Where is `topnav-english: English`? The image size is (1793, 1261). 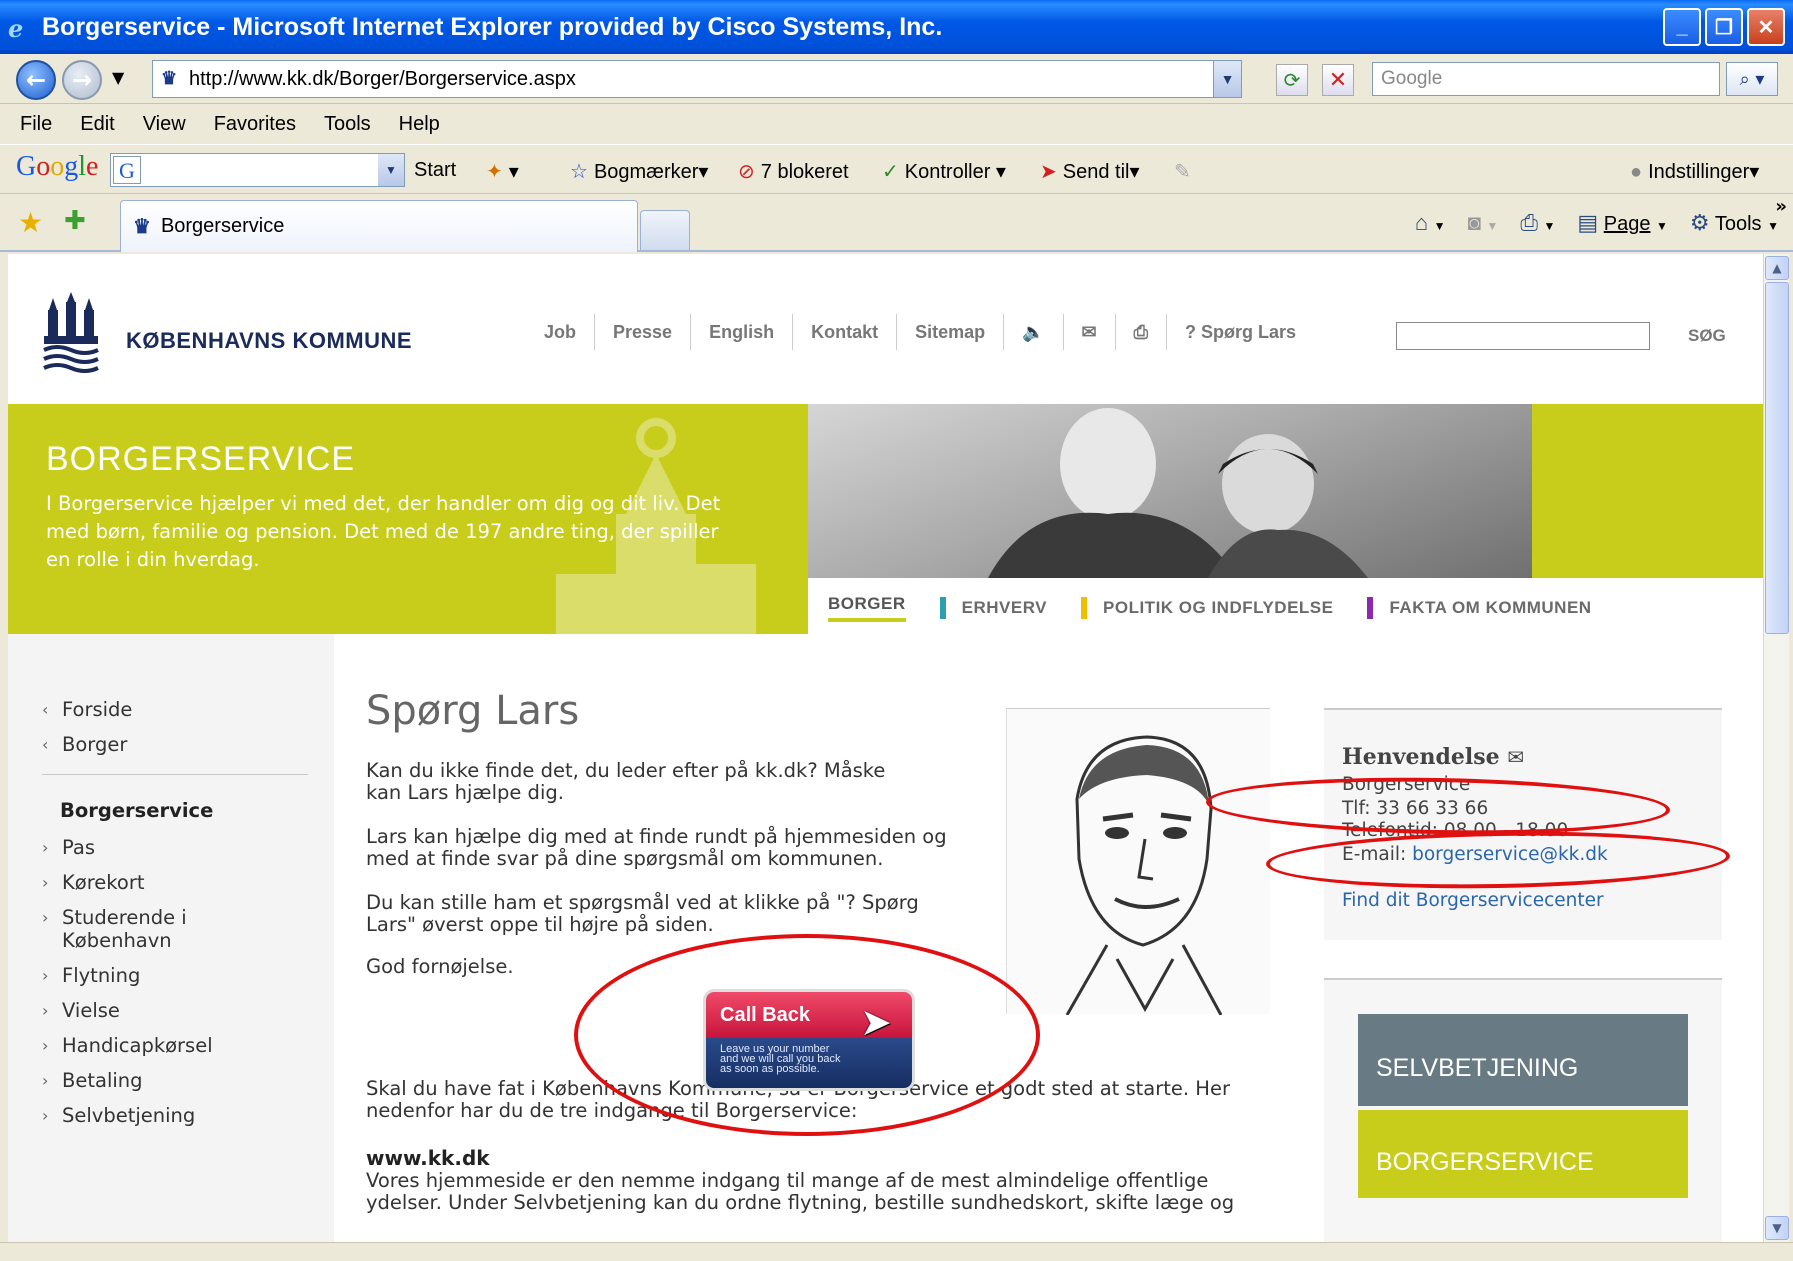
topnav-english: English is located at coordinates (742, 332).